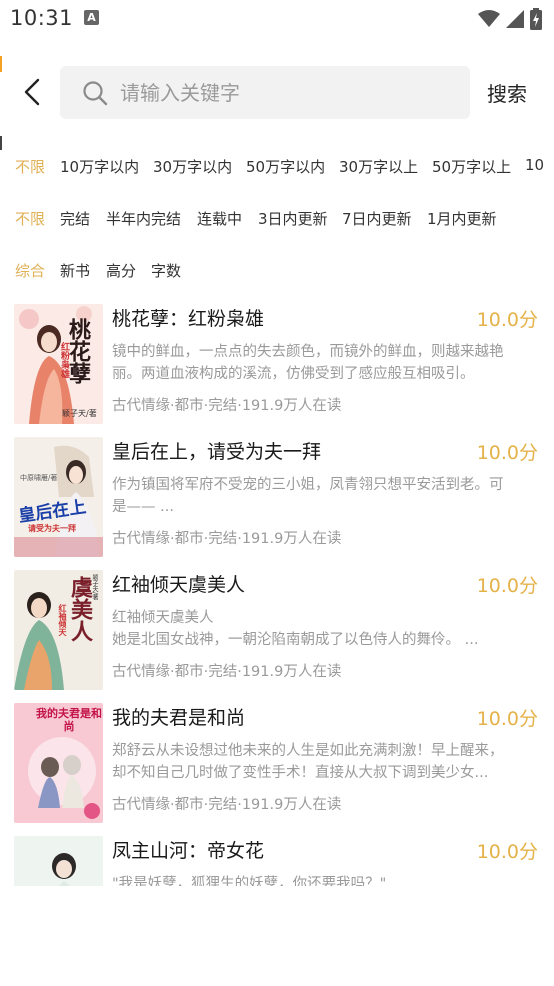  What do you see at coordinates (63, 620) in the screenshot?
I see `cover-subtitle: 红袖倾天` at bounding box center [63, 620].